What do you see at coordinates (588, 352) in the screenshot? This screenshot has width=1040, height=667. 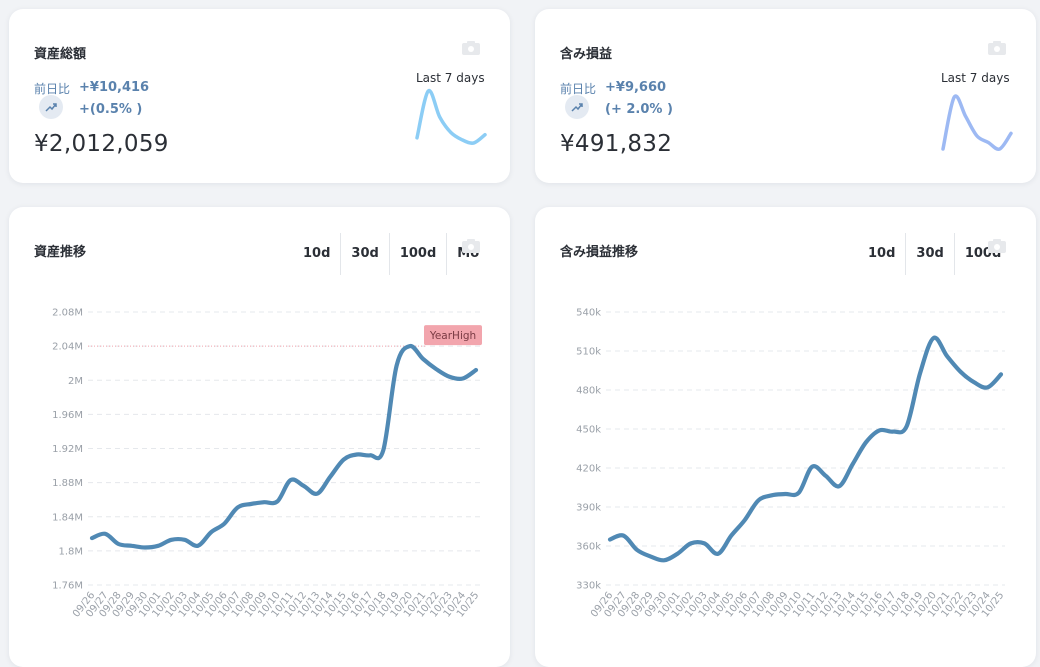 I see `y-tick-label: 510k` at bounding box center [588, 352].